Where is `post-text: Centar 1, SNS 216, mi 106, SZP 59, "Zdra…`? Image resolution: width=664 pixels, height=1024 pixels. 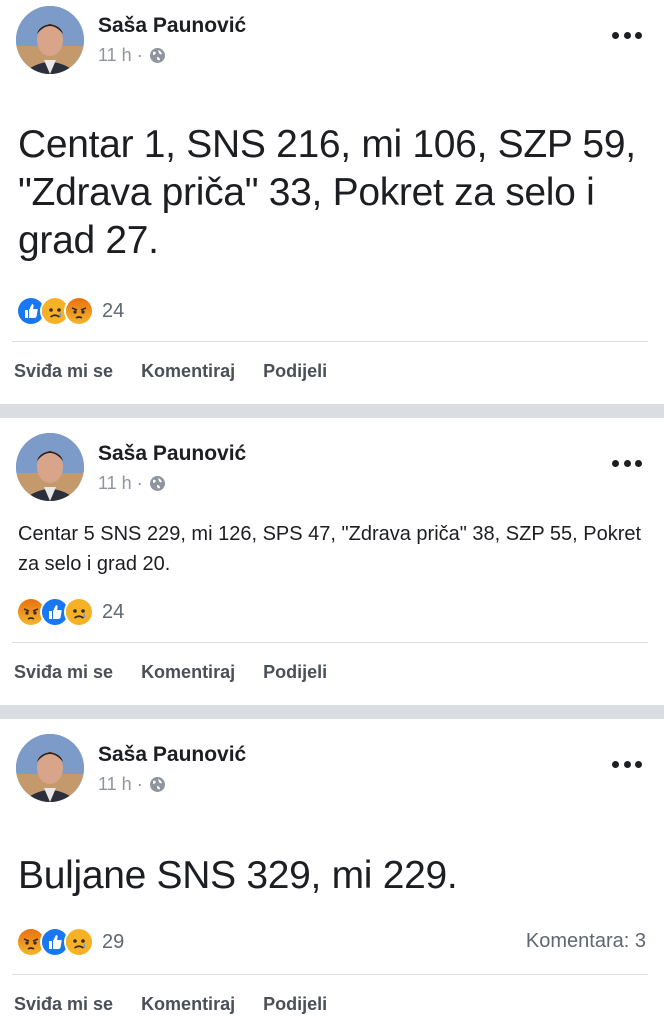 post-text: Centar 1, SNS 216, mi 106, SZP 59, "Zdra… is located at coordinates (327, 192).